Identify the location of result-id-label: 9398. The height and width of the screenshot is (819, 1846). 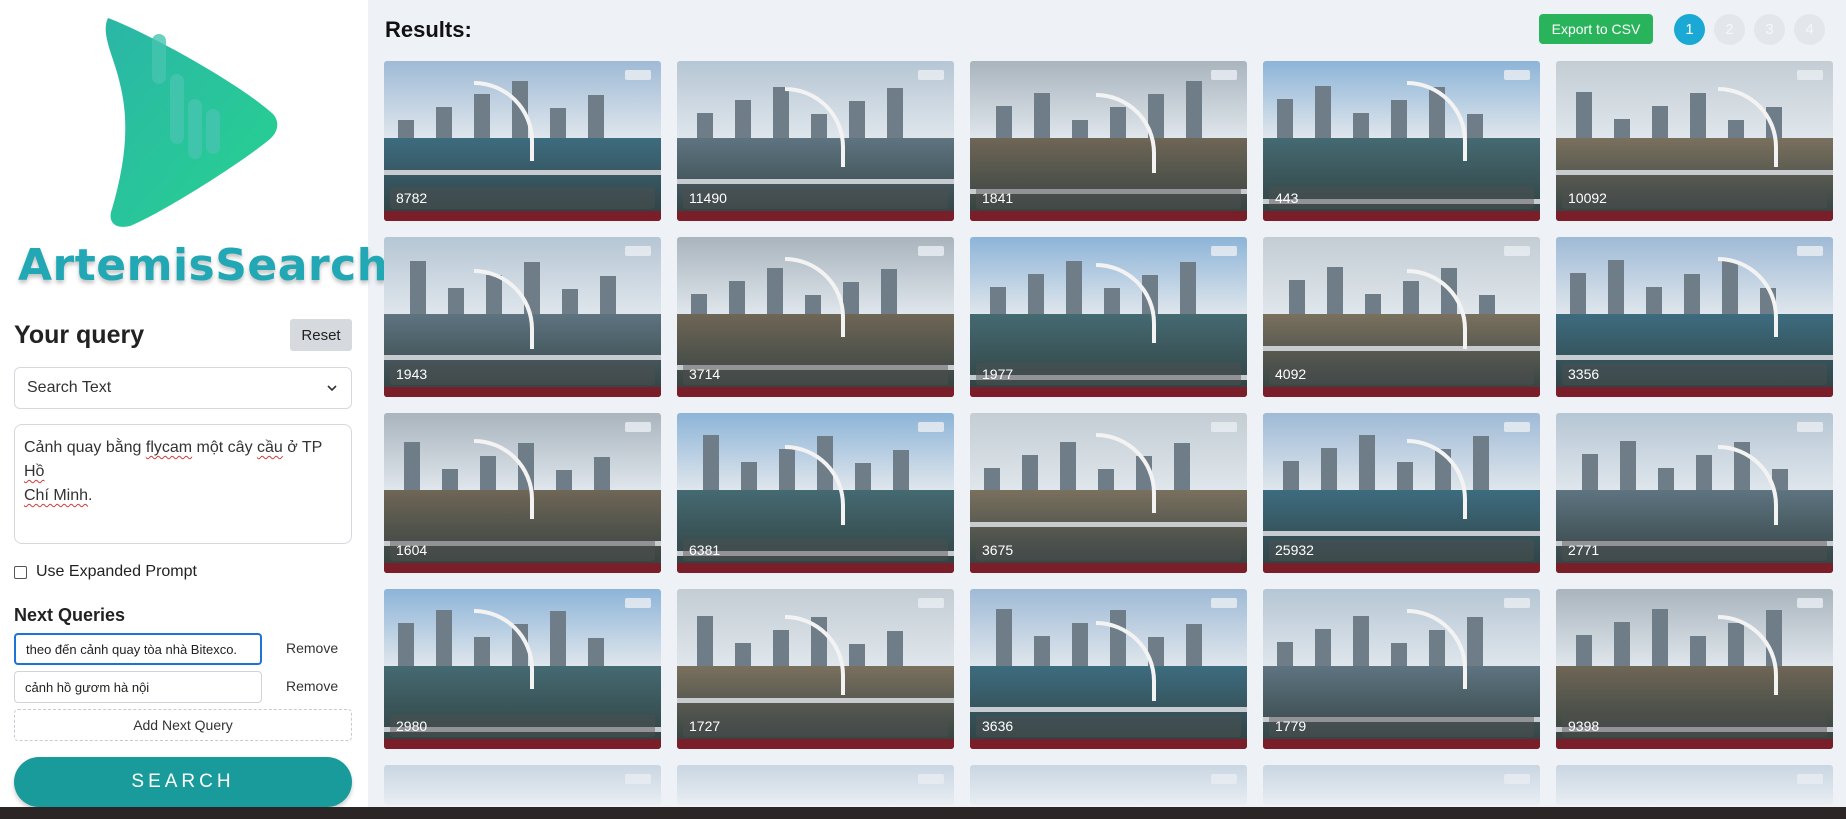
(1694, 726).